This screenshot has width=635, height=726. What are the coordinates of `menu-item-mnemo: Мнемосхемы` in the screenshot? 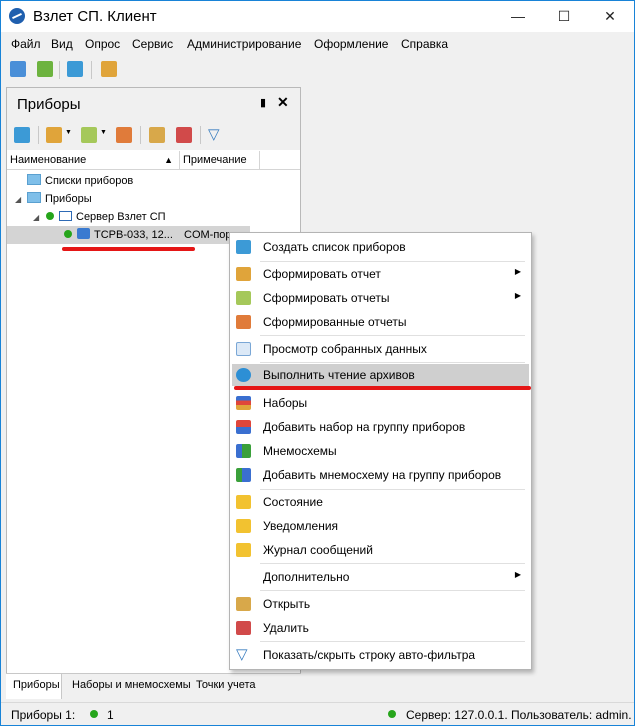 It's located at (380, 451).